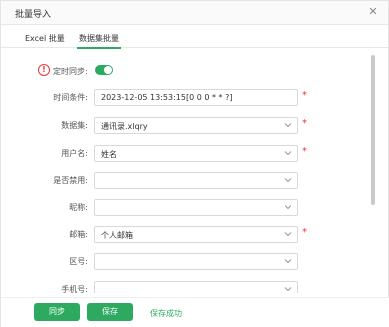 The image size is (389, 327). I want to click on nickname-label: 昵称:, so click(78, 207).